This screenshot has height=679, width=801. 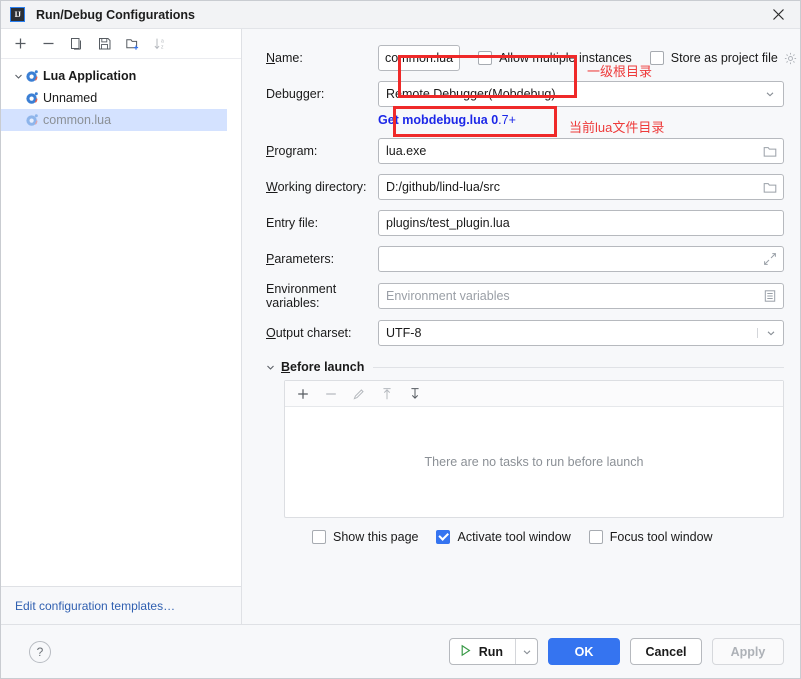 I want to click on parameters-row: Parameters:, so click(x=525, y=259).